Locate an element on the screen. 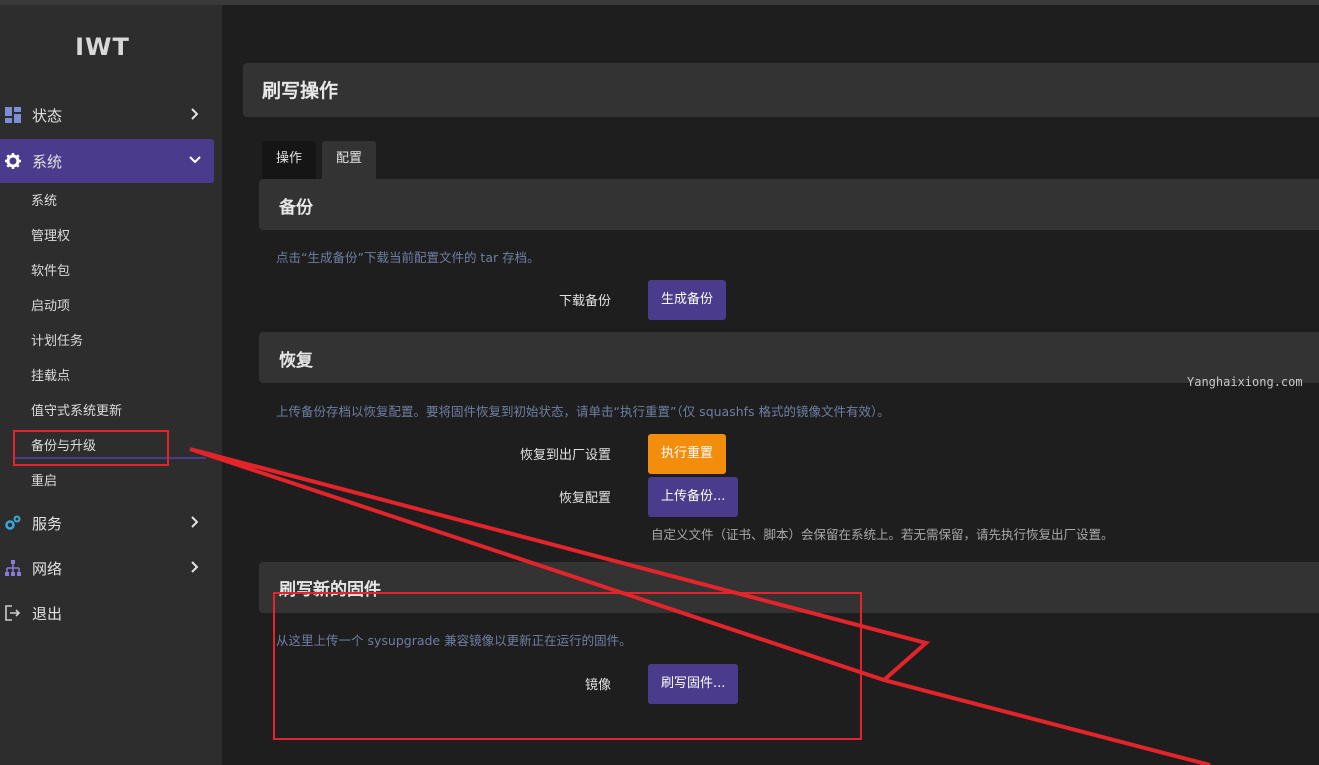  annotation-box-flash is located at coordinates (567, 666).